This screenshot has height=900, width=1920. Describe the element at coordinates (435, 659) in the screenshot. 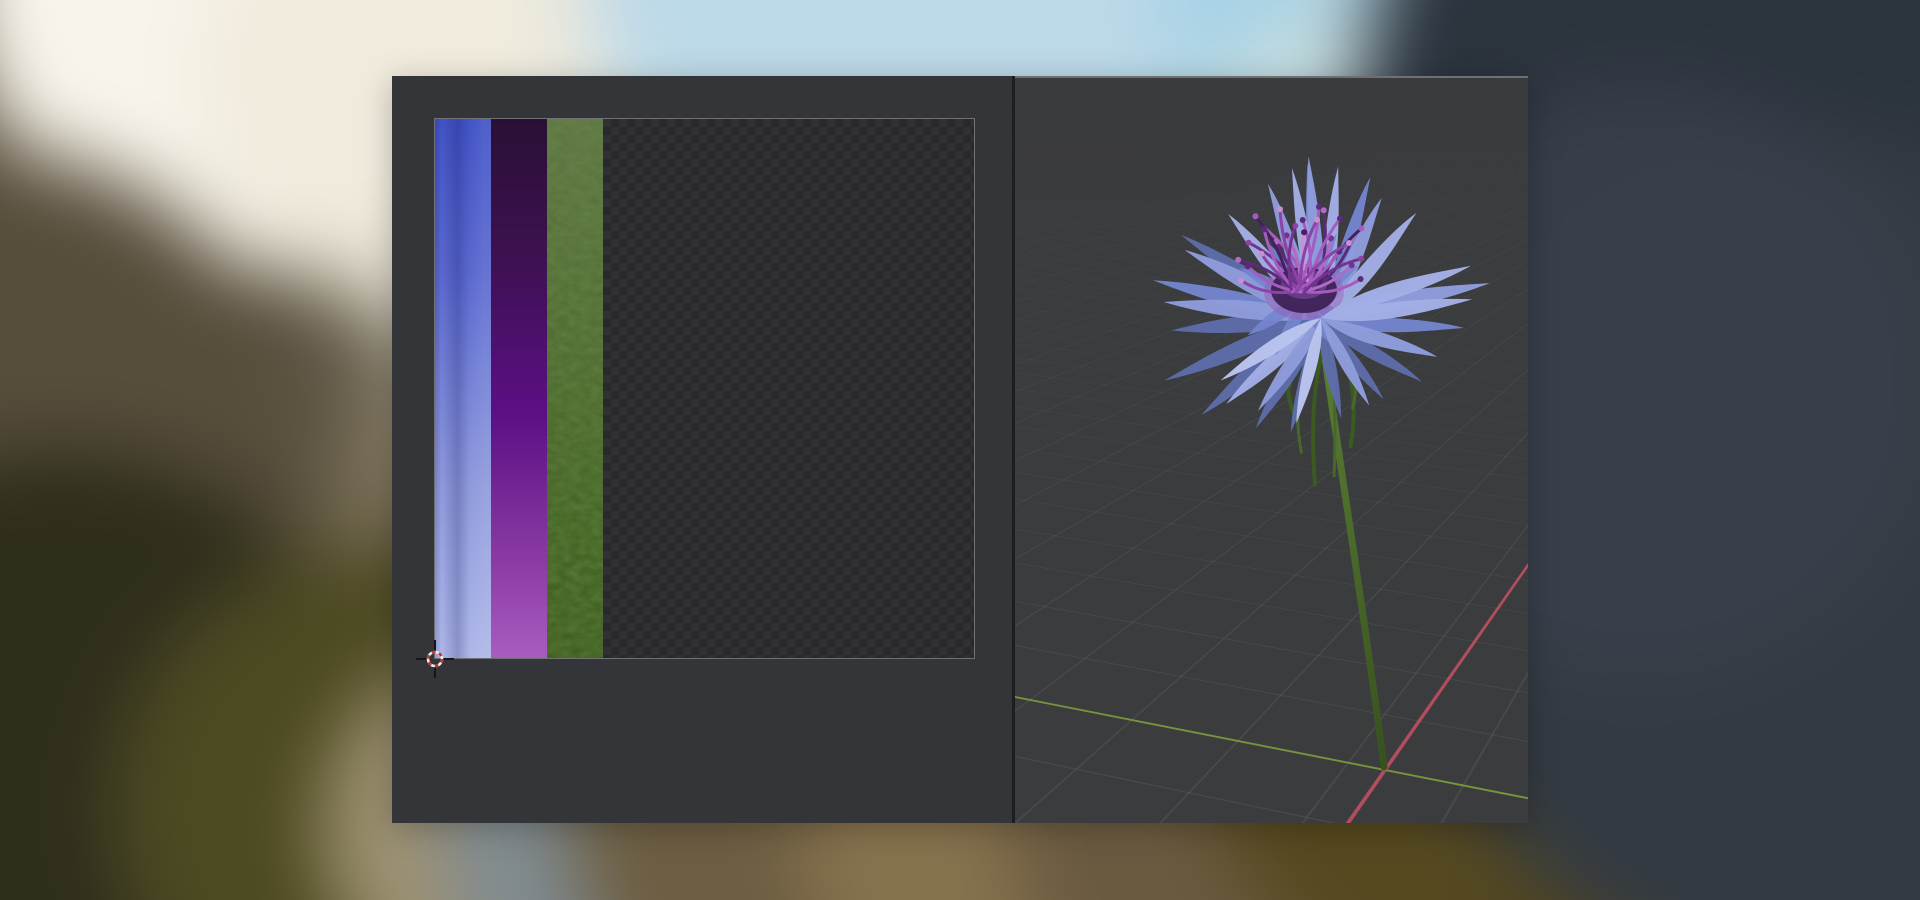

I see `uv-2d-cursor` at that location.